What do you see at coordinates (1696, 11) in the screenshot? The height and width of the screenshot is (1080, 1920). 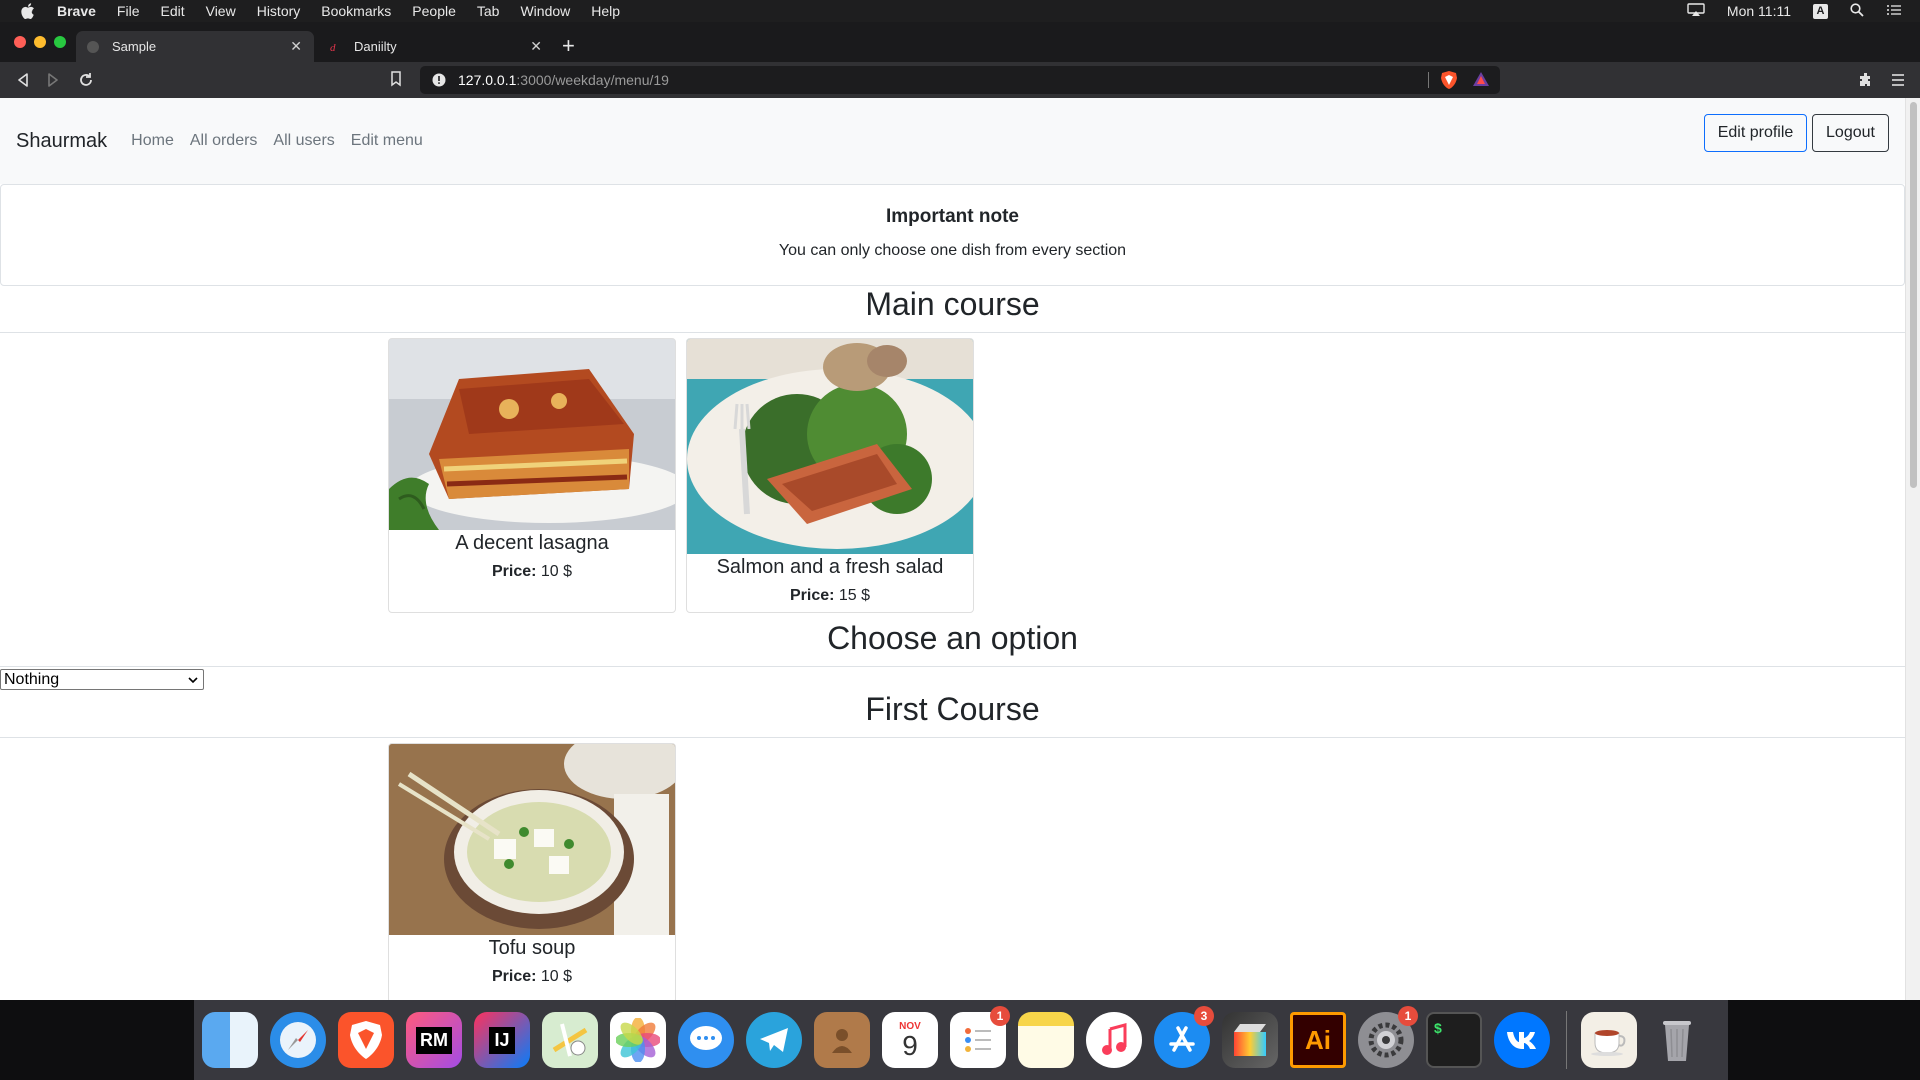 I see `airplay-icon` at bounding box center [1696, 11].